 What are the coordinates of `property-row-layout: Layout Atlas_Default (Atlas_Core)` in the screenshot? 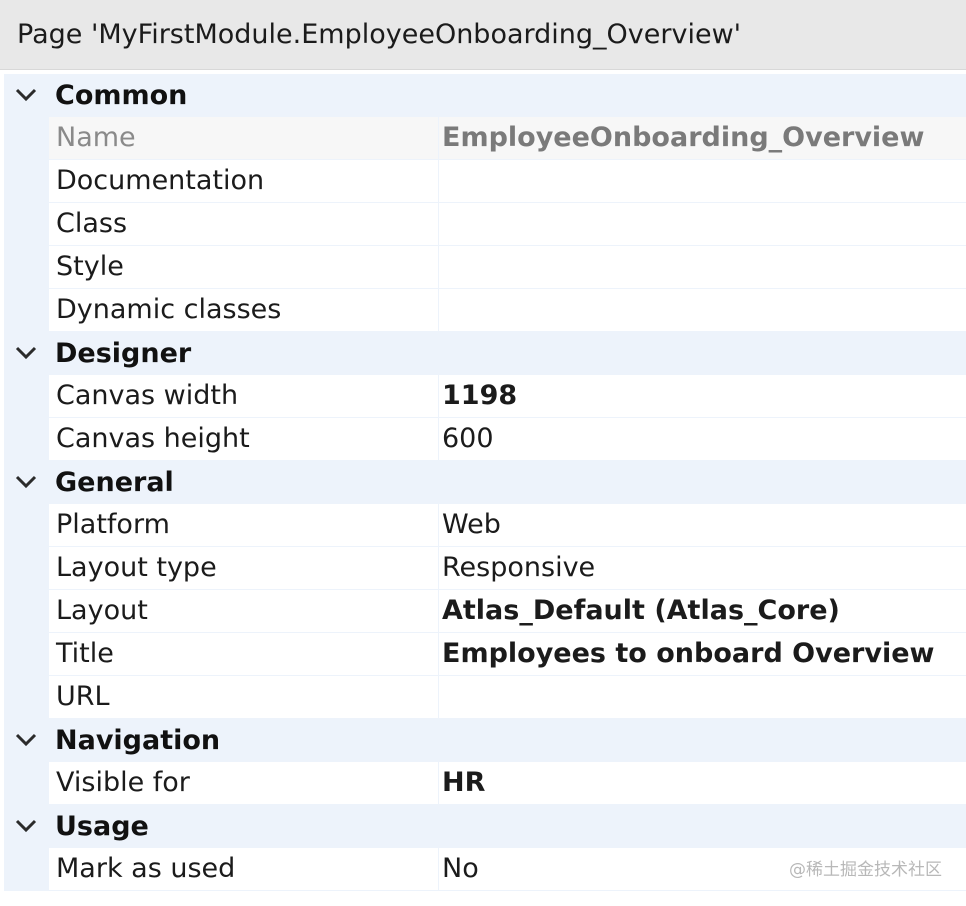 It's located at (485, 611).